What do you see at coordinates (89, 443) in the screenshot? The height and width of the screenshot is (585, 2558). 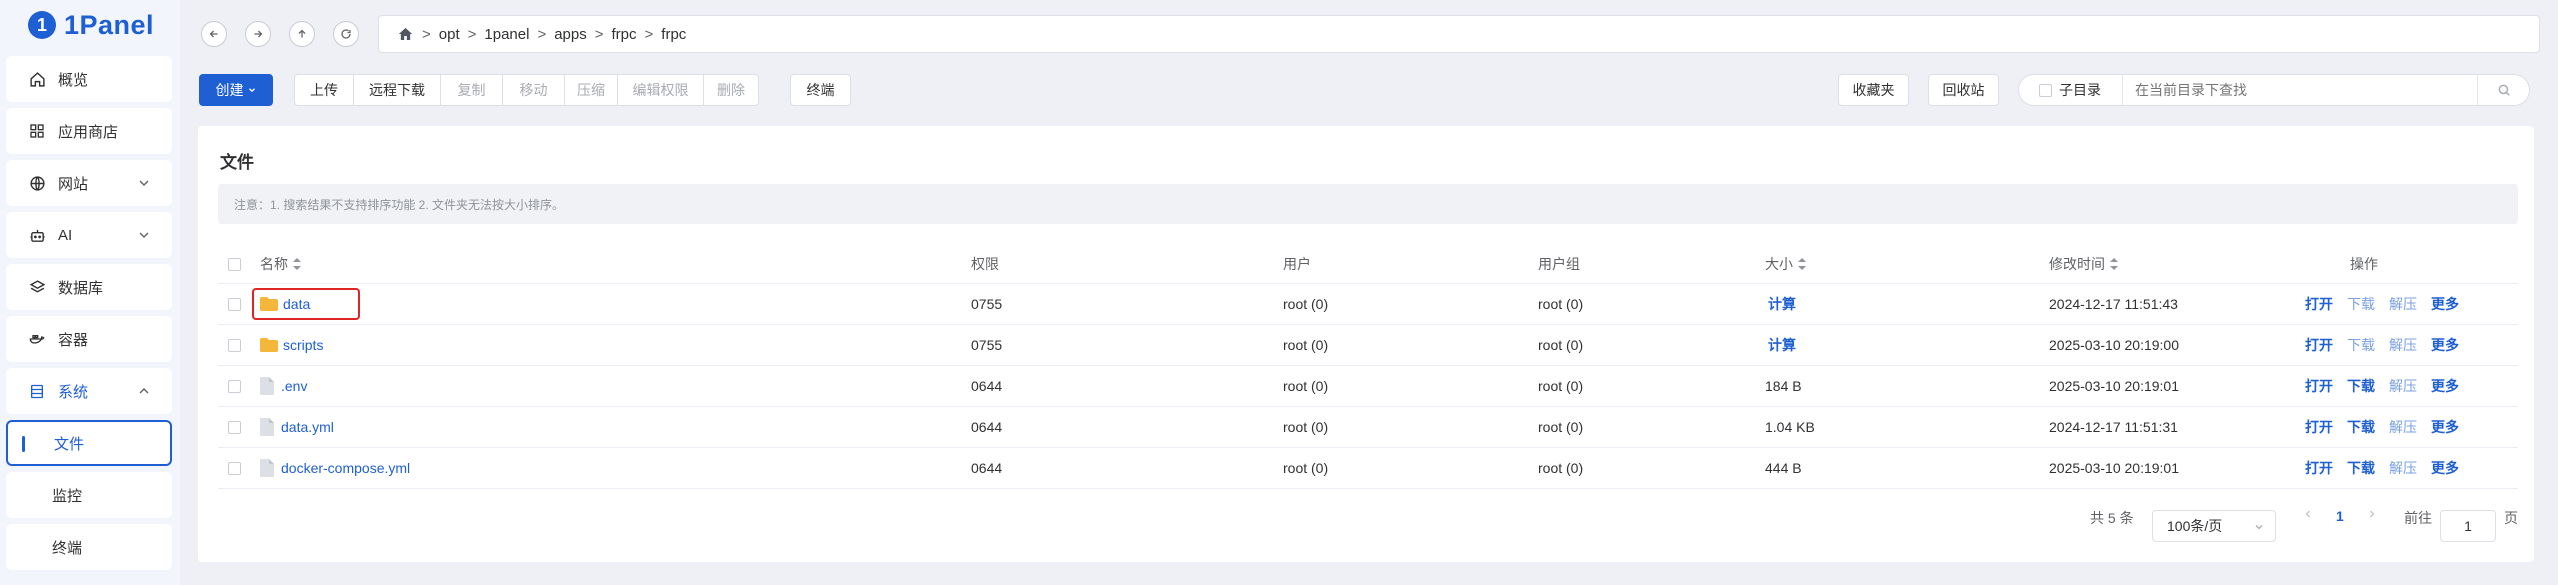 I see `sidebar-subitem-files: 文件` at bounding box center [89, 443].